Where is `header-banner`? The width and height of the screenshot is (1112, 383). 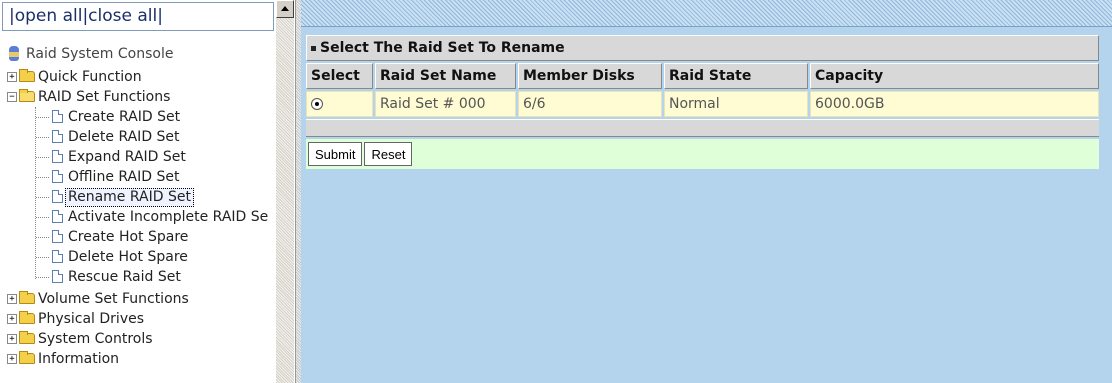
header-banner is located at coordinates (706, 13).